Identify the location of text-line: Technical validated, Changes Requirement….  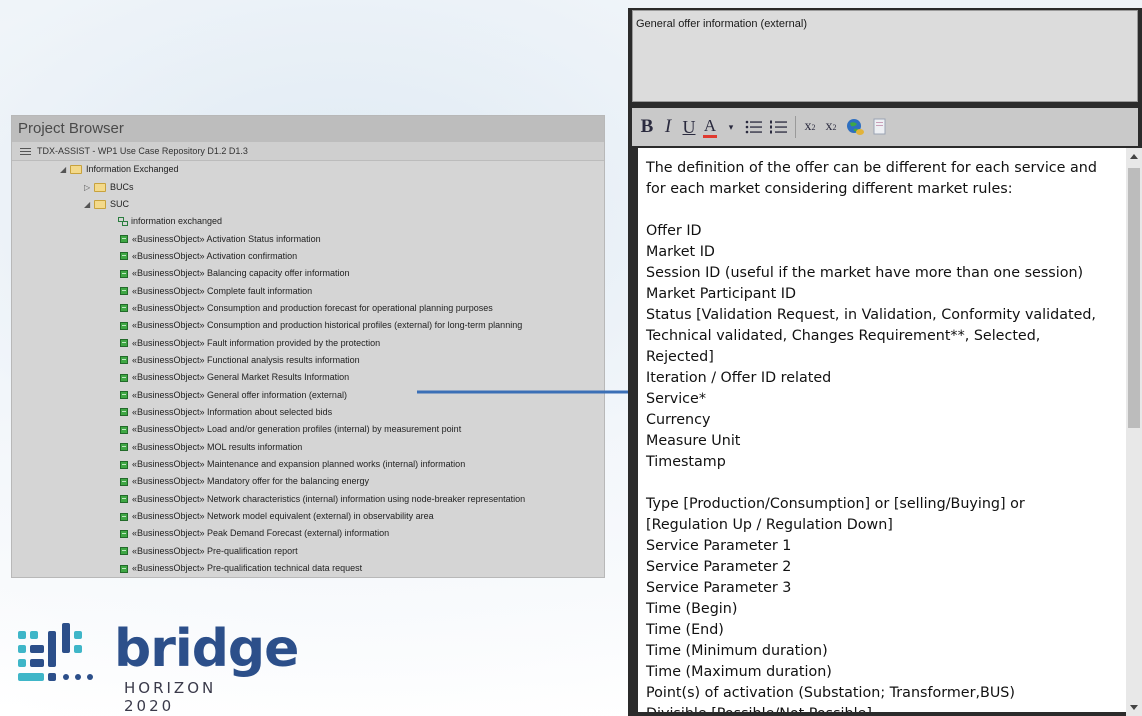
(843, 336).